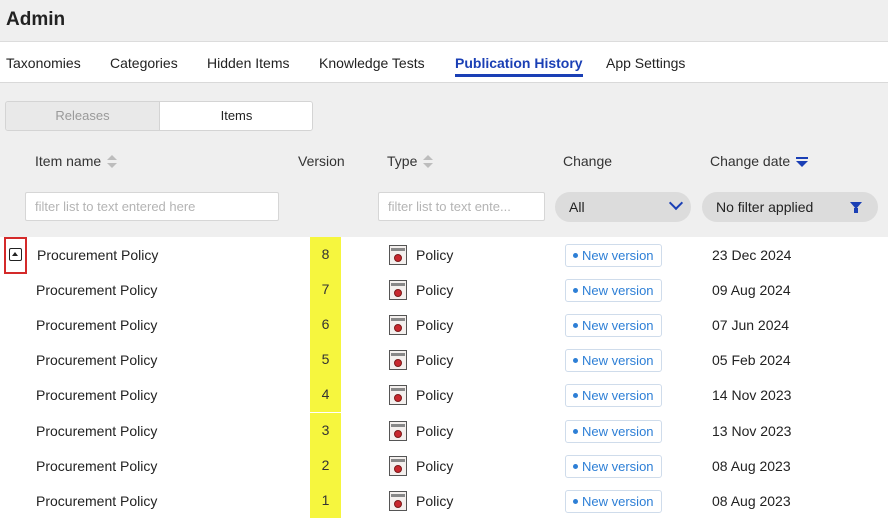 Image resolution: width=888 pixels, height=518 pixels. I want to click on column-header-item-name: Item name, so click(76, 161).